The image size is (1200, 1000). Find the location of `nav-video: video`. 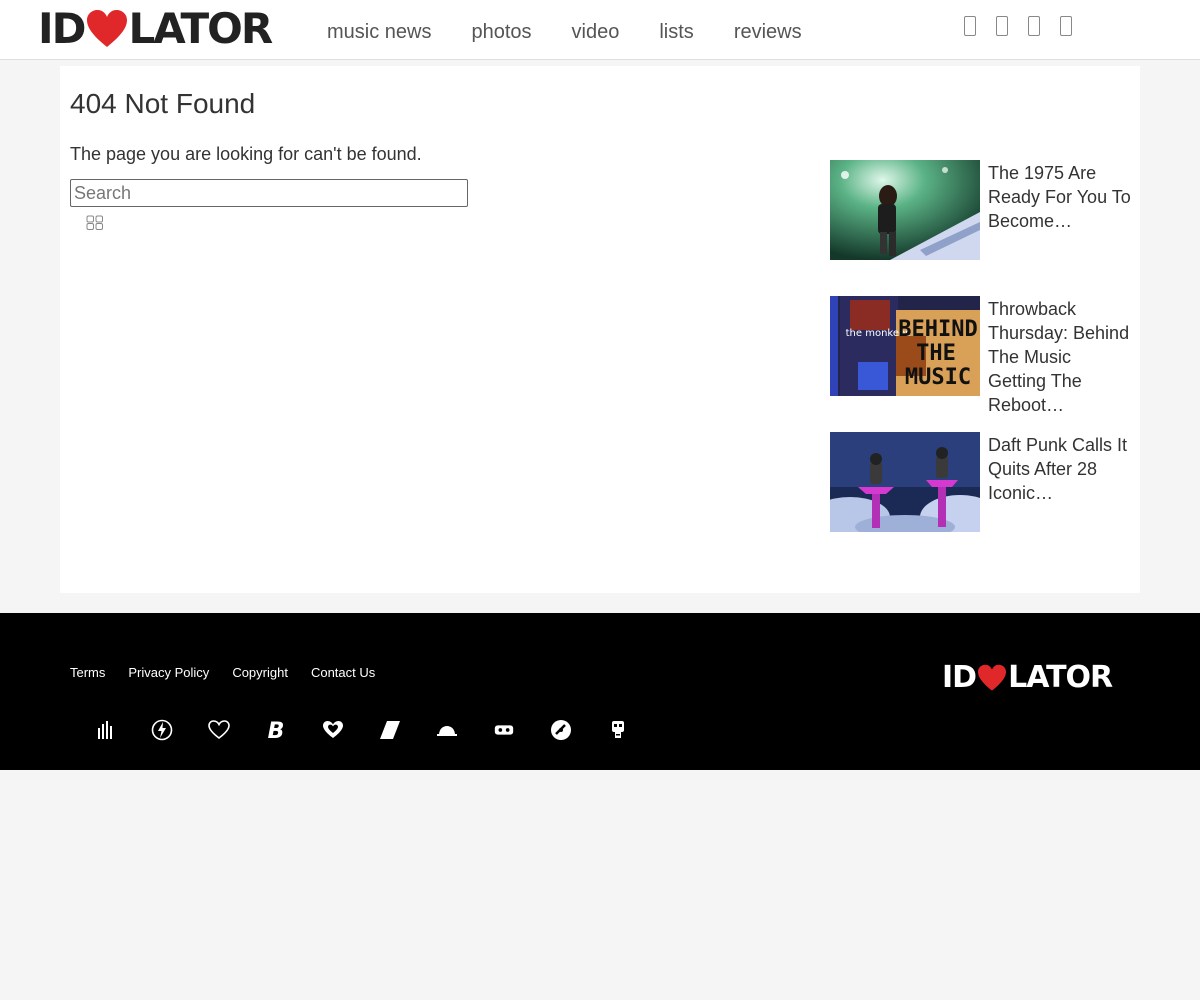

nav-video: video is located at coordinates (596, 32).